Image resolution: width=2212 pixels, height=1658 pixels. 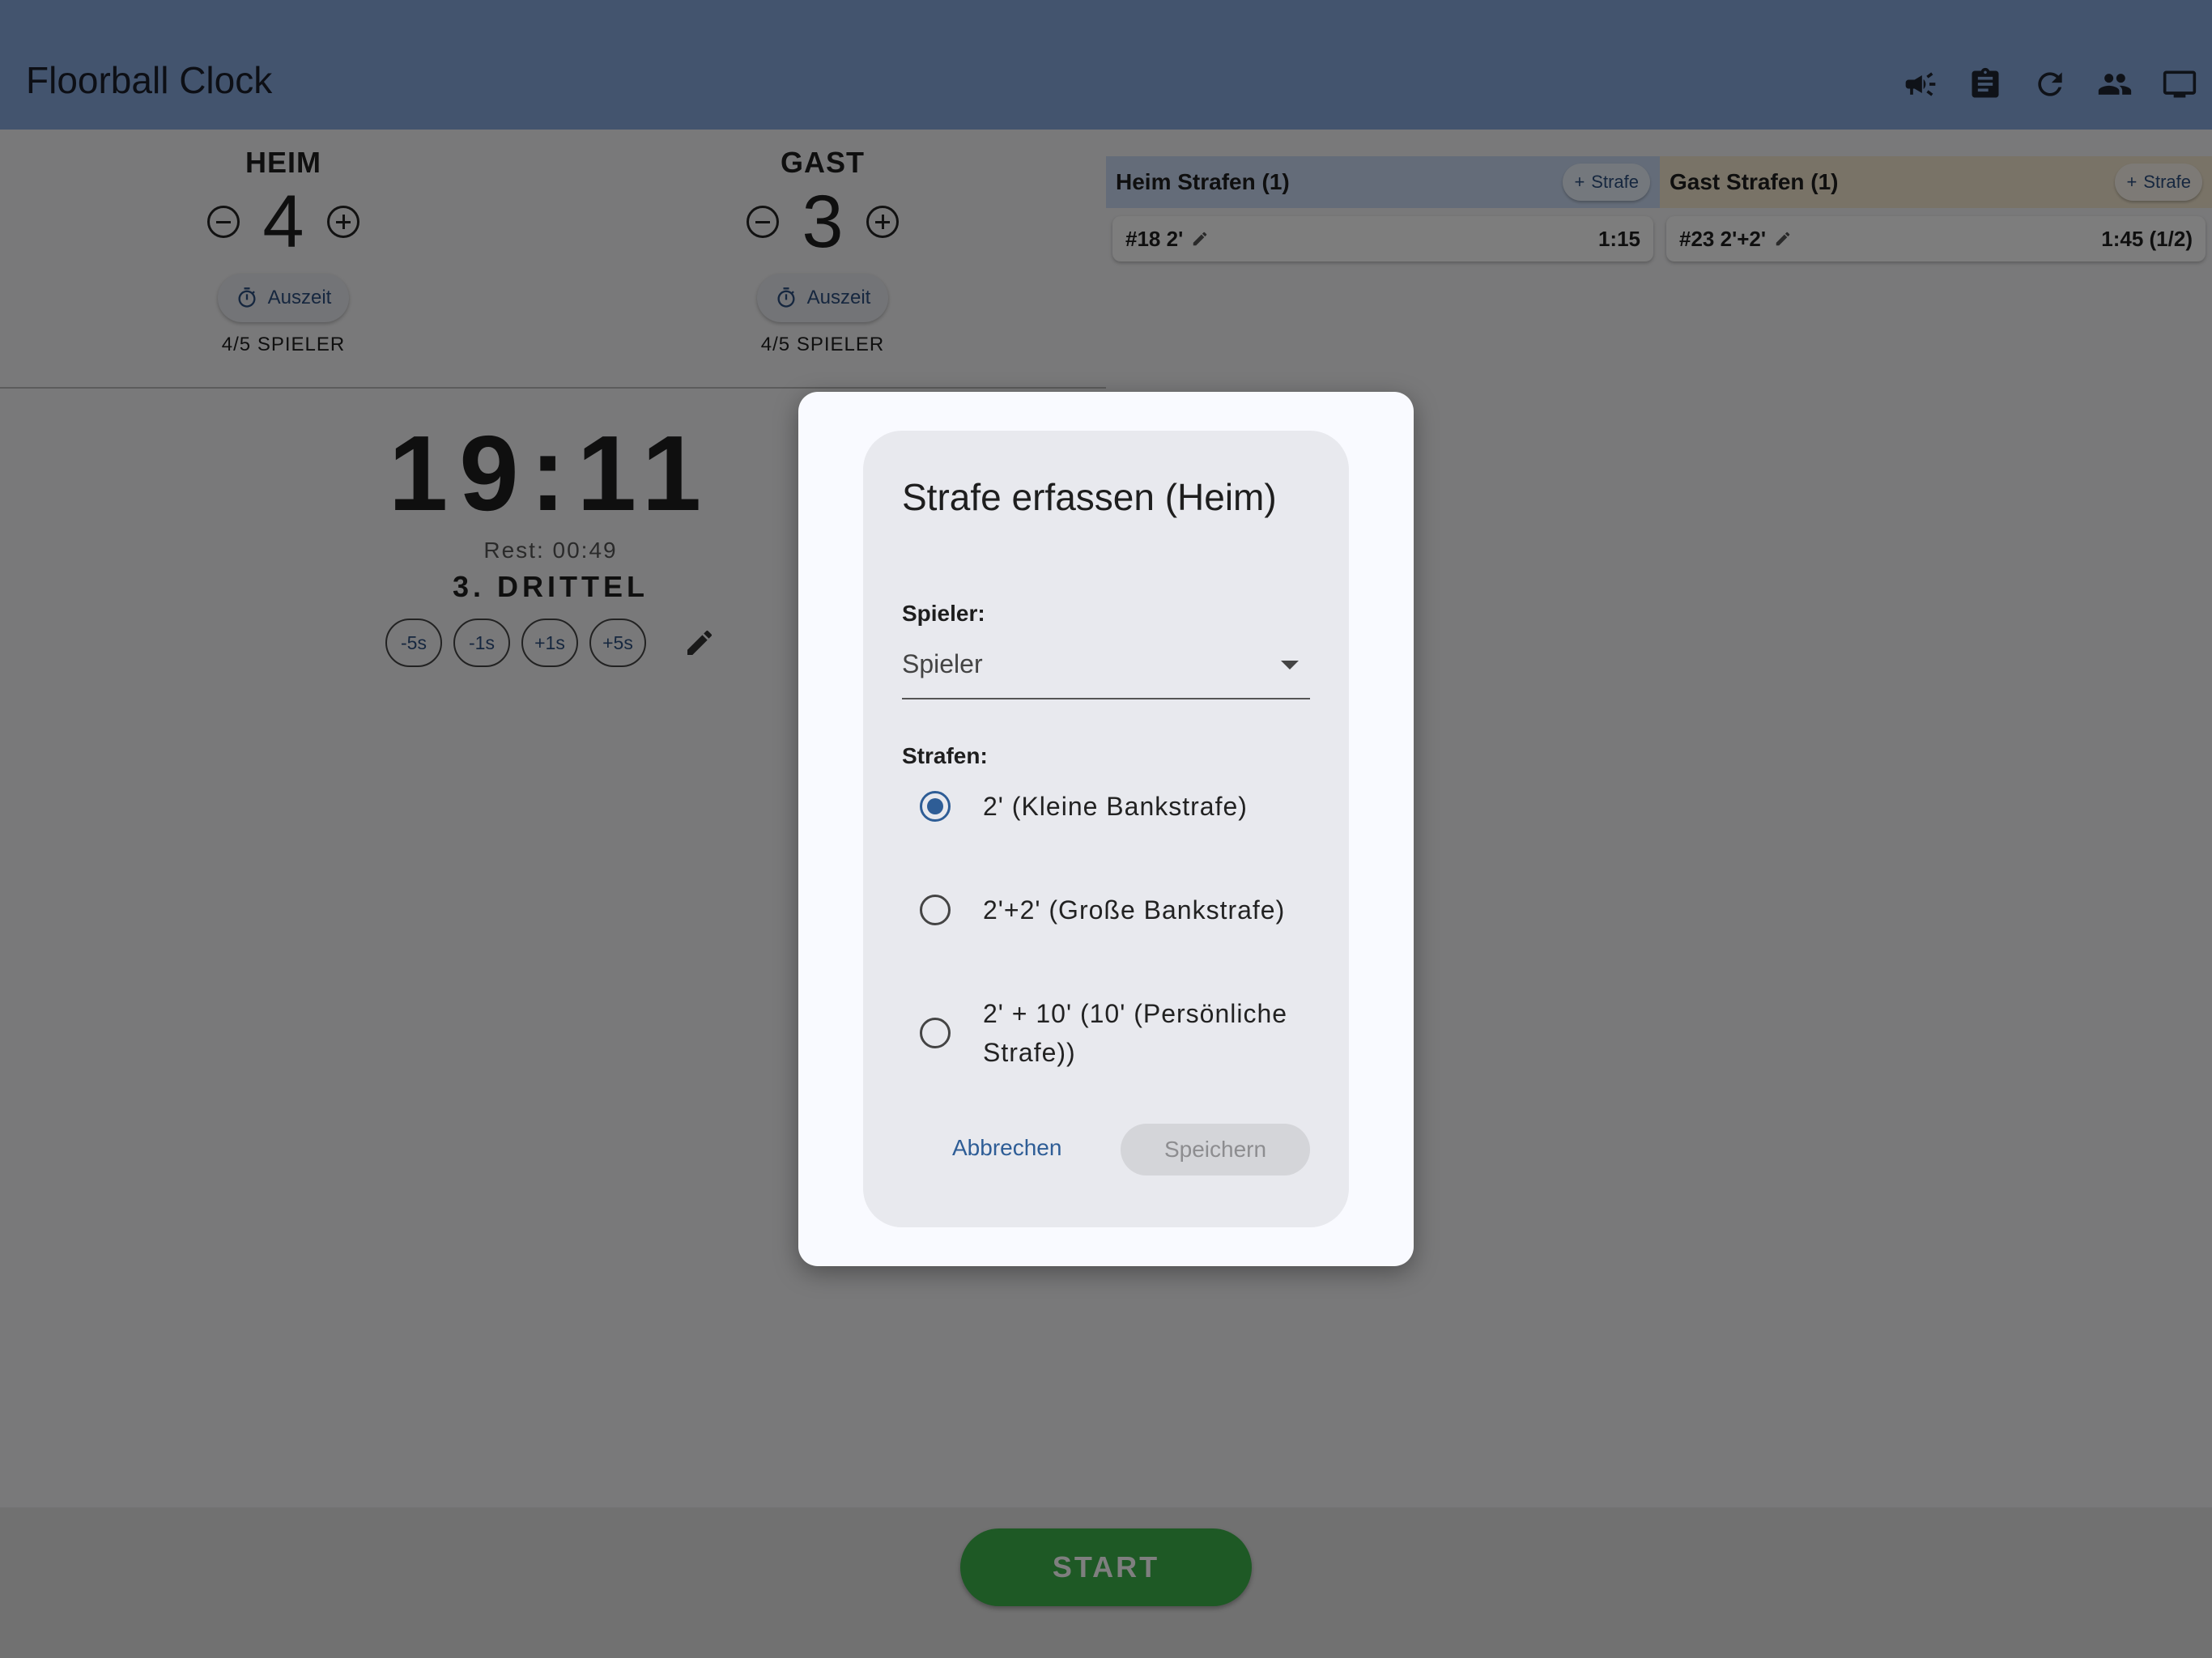 What do you see at coordinates (1106, 666) in the screenshot?
I see `player-select: Spieler` at bounding box center [1106, 666].